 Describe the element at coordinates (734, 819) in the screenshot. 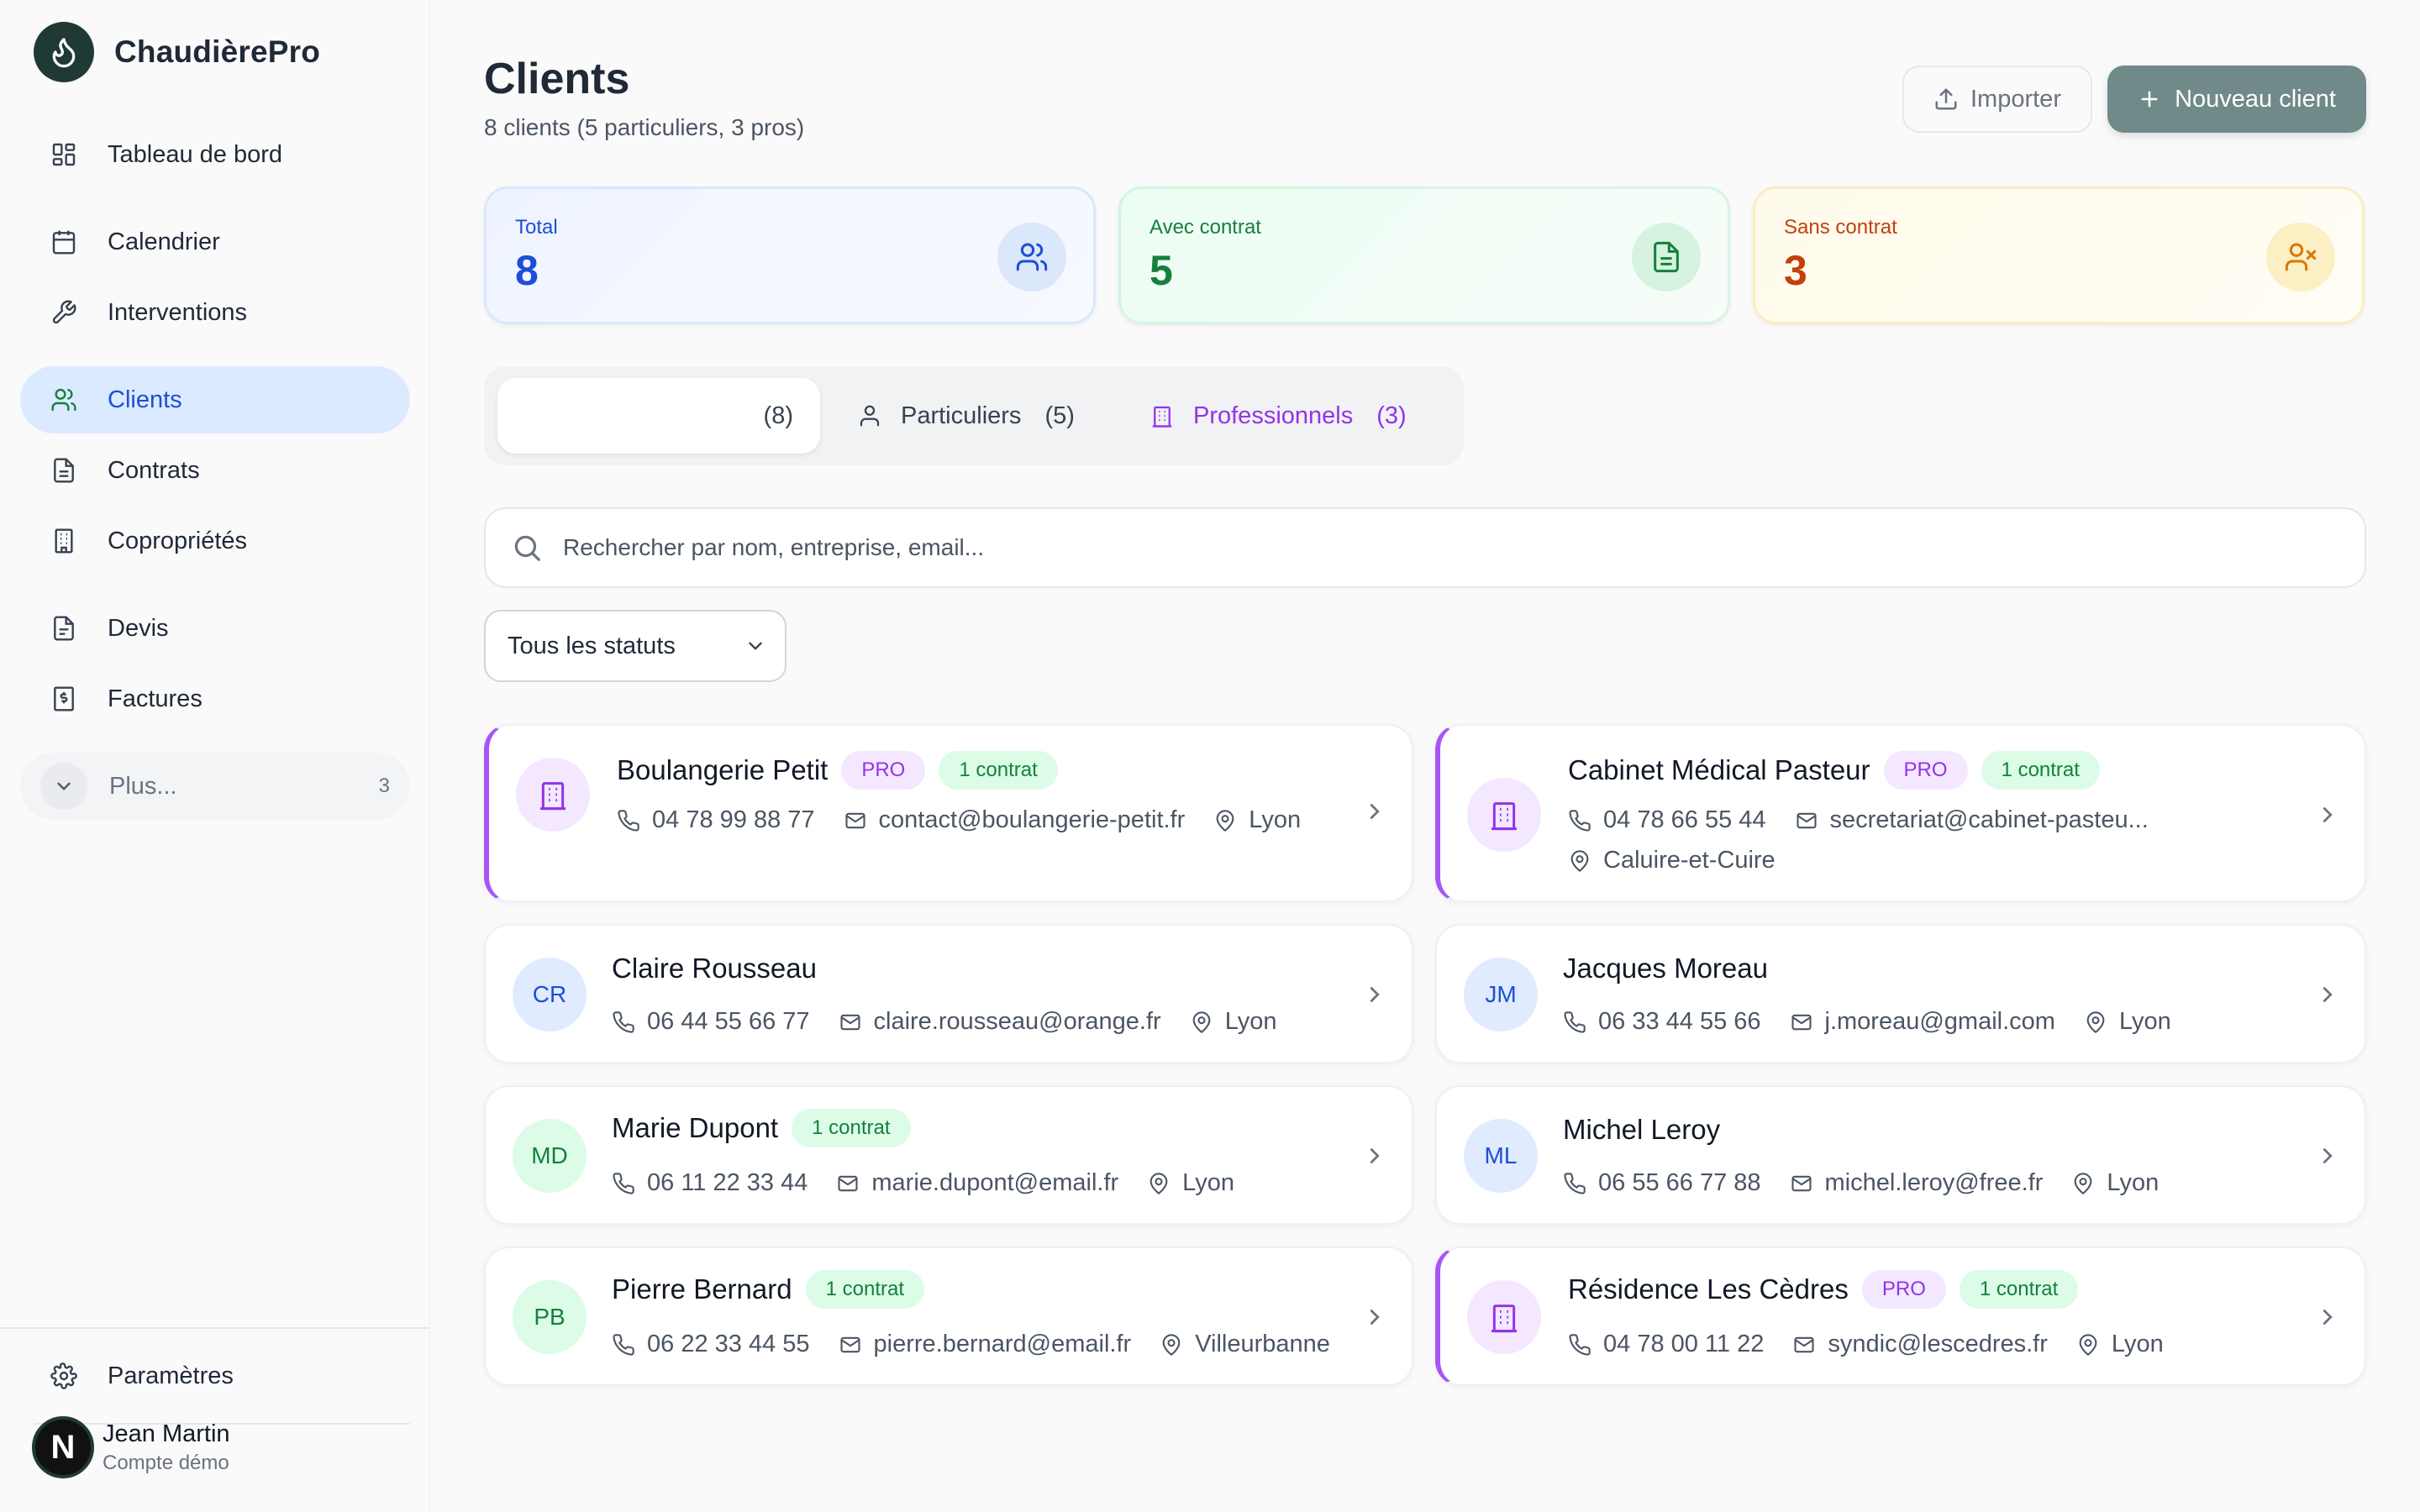

I see `client-phone: 04 78 99 88 77` at that location.